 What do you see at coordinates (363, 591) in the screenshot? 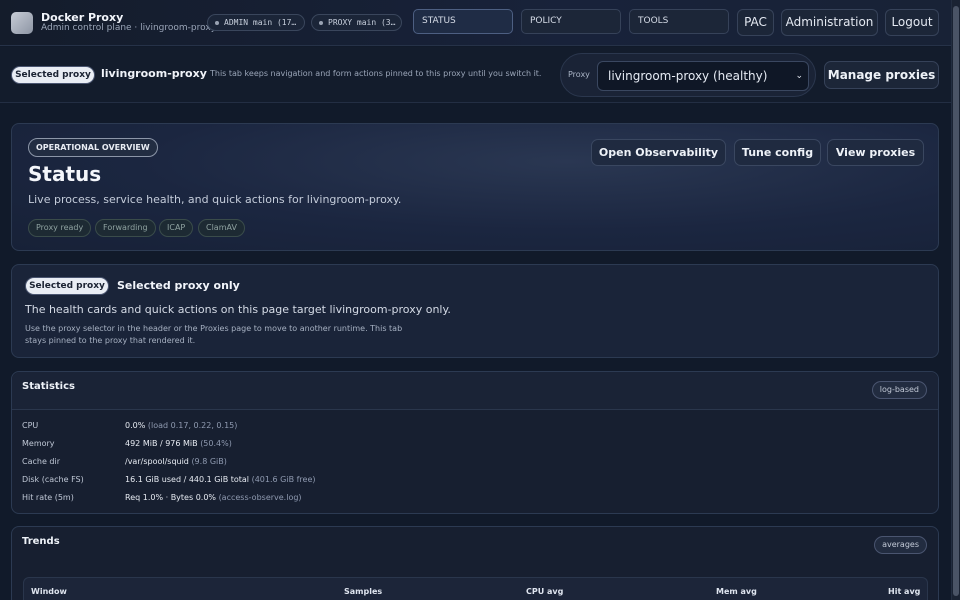
I see `column-header-samples: Samples` at bounding box center [363, 591].